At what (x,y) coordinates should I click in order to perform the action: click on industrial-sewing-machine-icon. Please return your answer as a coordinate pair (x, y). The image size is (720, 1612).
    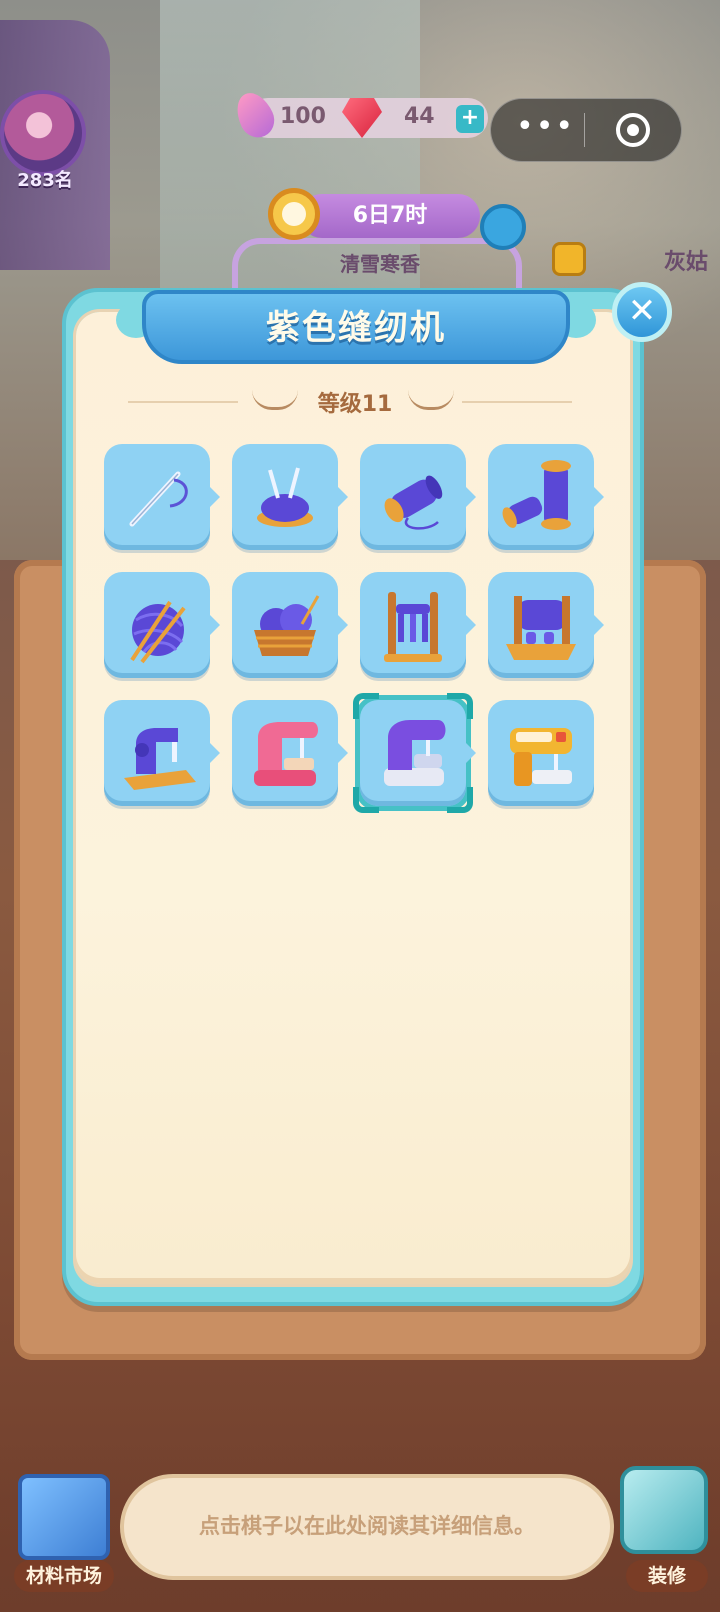
    Looking at the image, I should click on (541, 757).